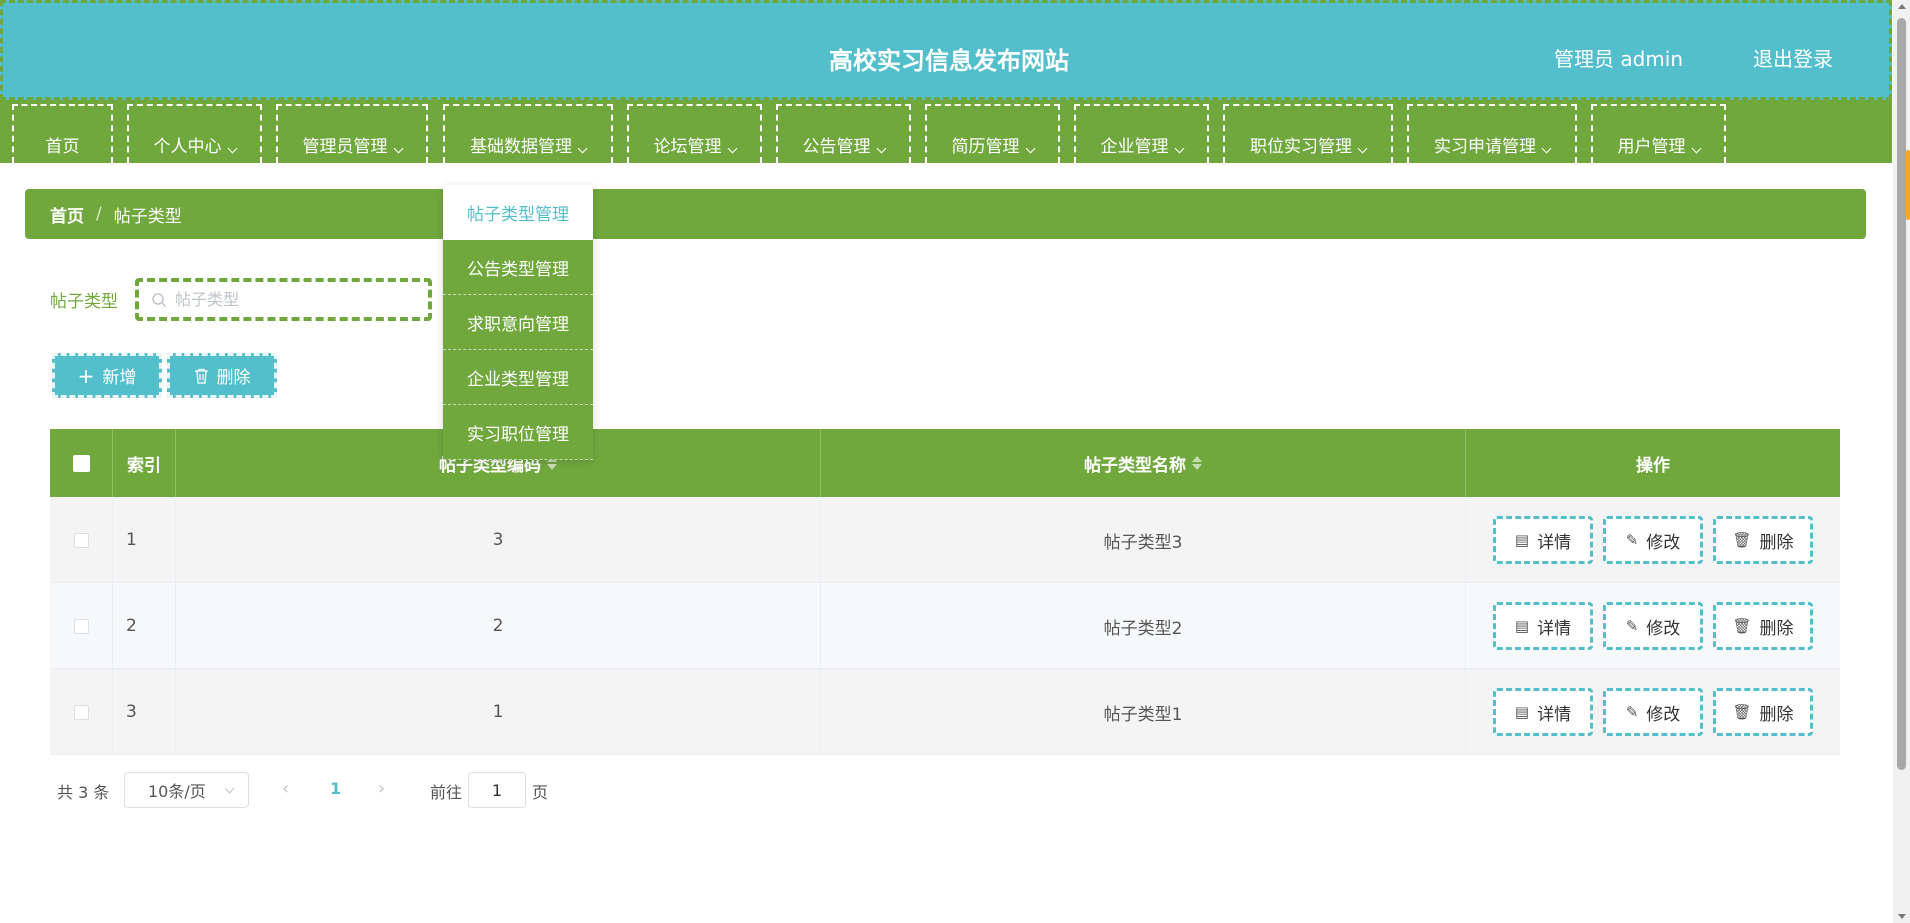 The width and height of the screenshot is (1910, 923). I want to click on table-row: 3 1 帖子类型1 ▤ 详情 ✎ 修改 🗑 删除, so click(945, 712).